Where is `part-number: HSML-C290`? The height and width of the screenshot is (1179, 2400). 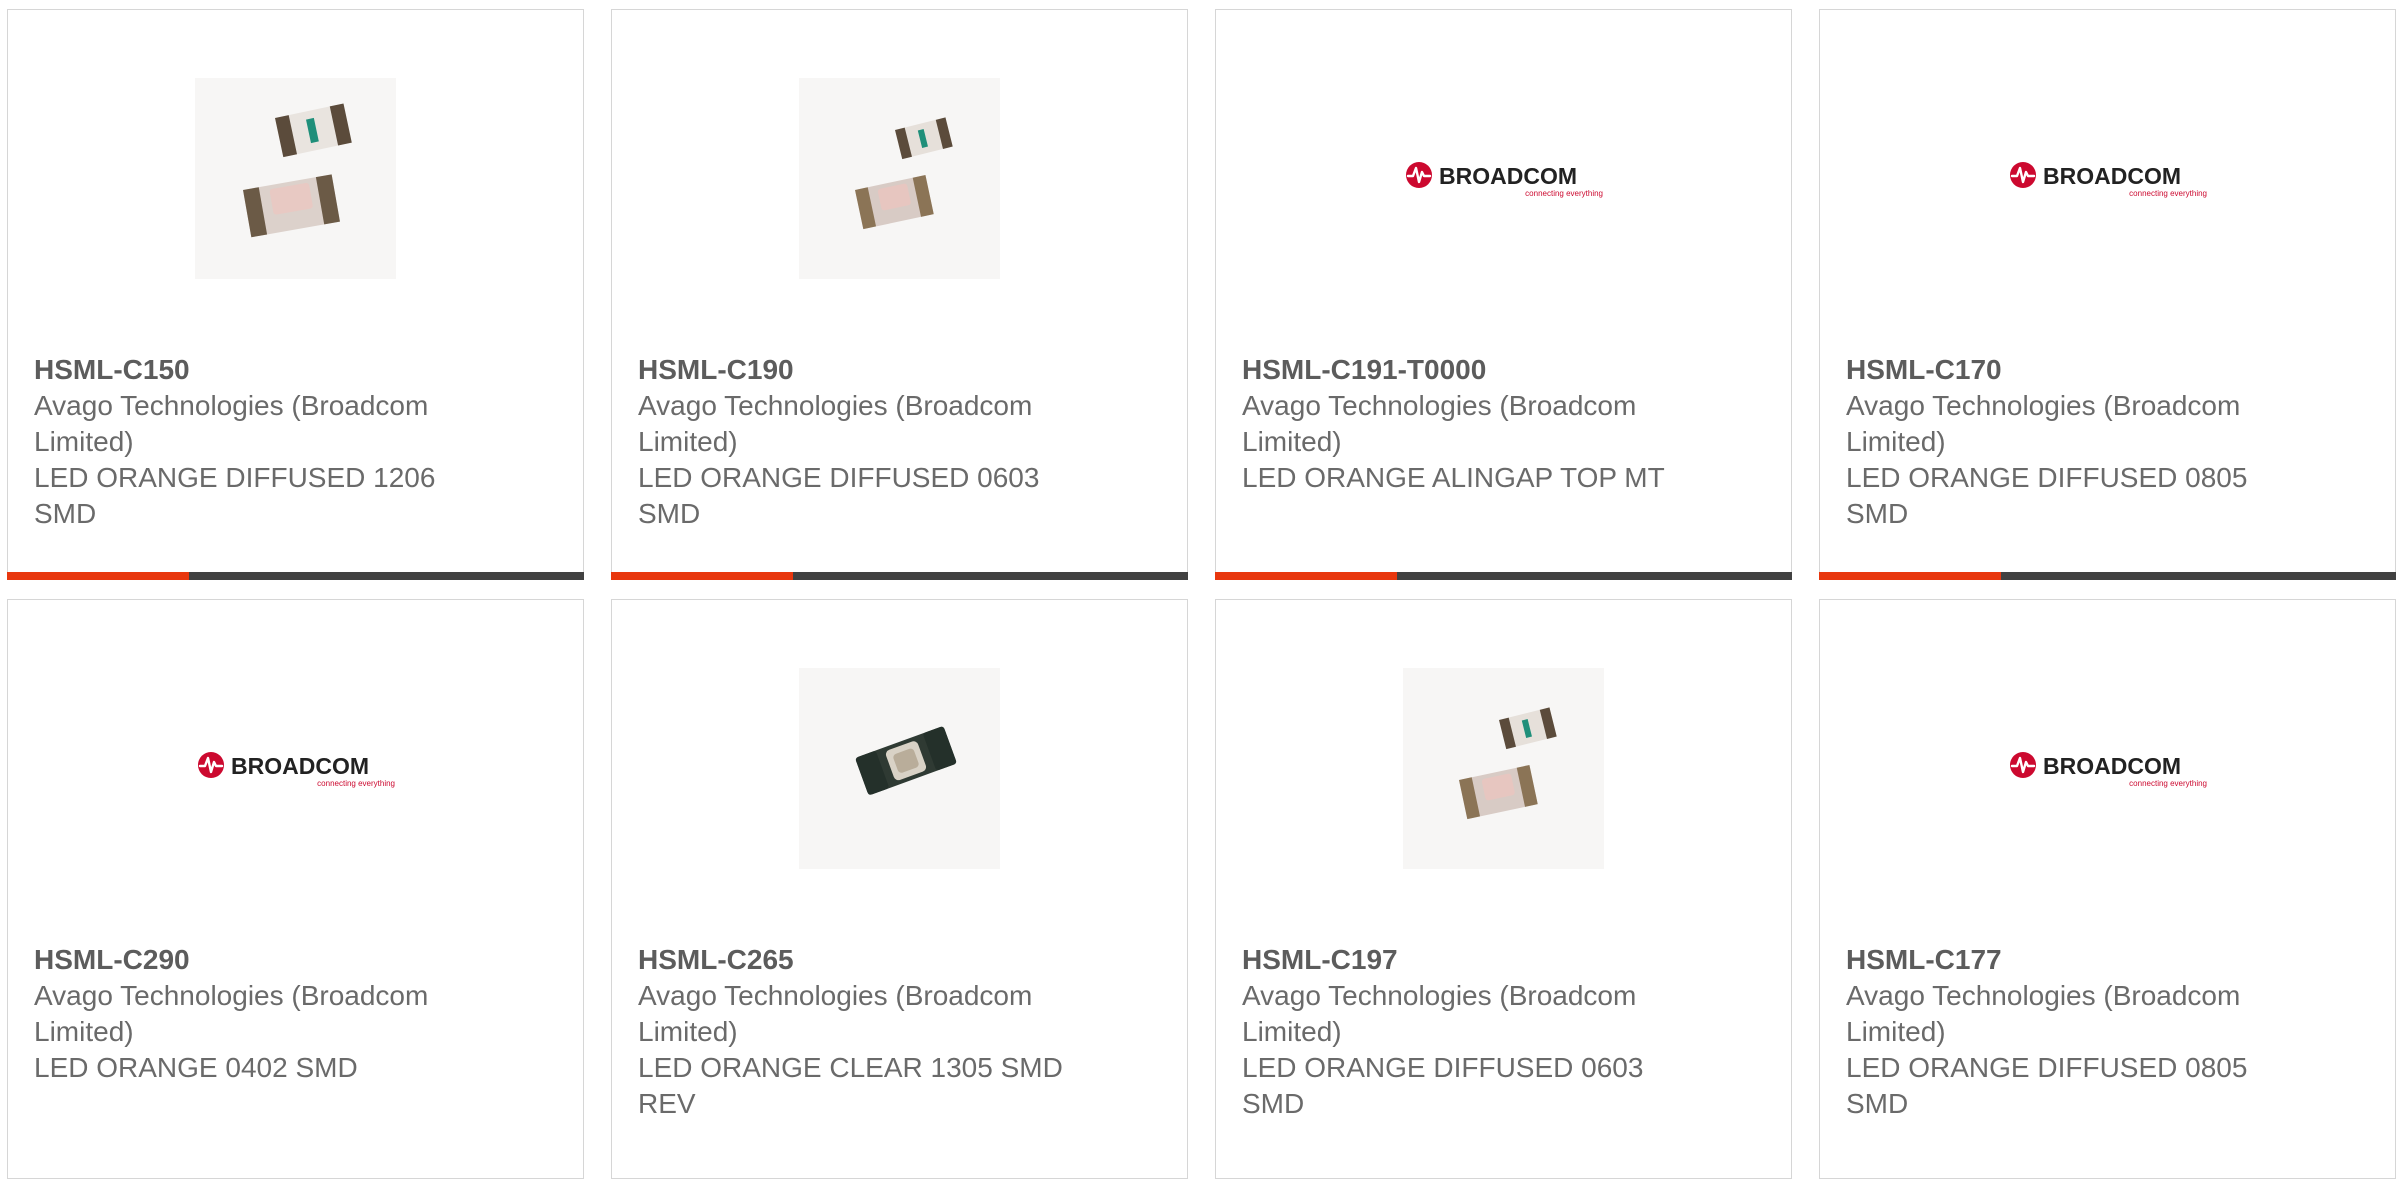
part-number: HSML-C290 is located at coordinates (249, 960).